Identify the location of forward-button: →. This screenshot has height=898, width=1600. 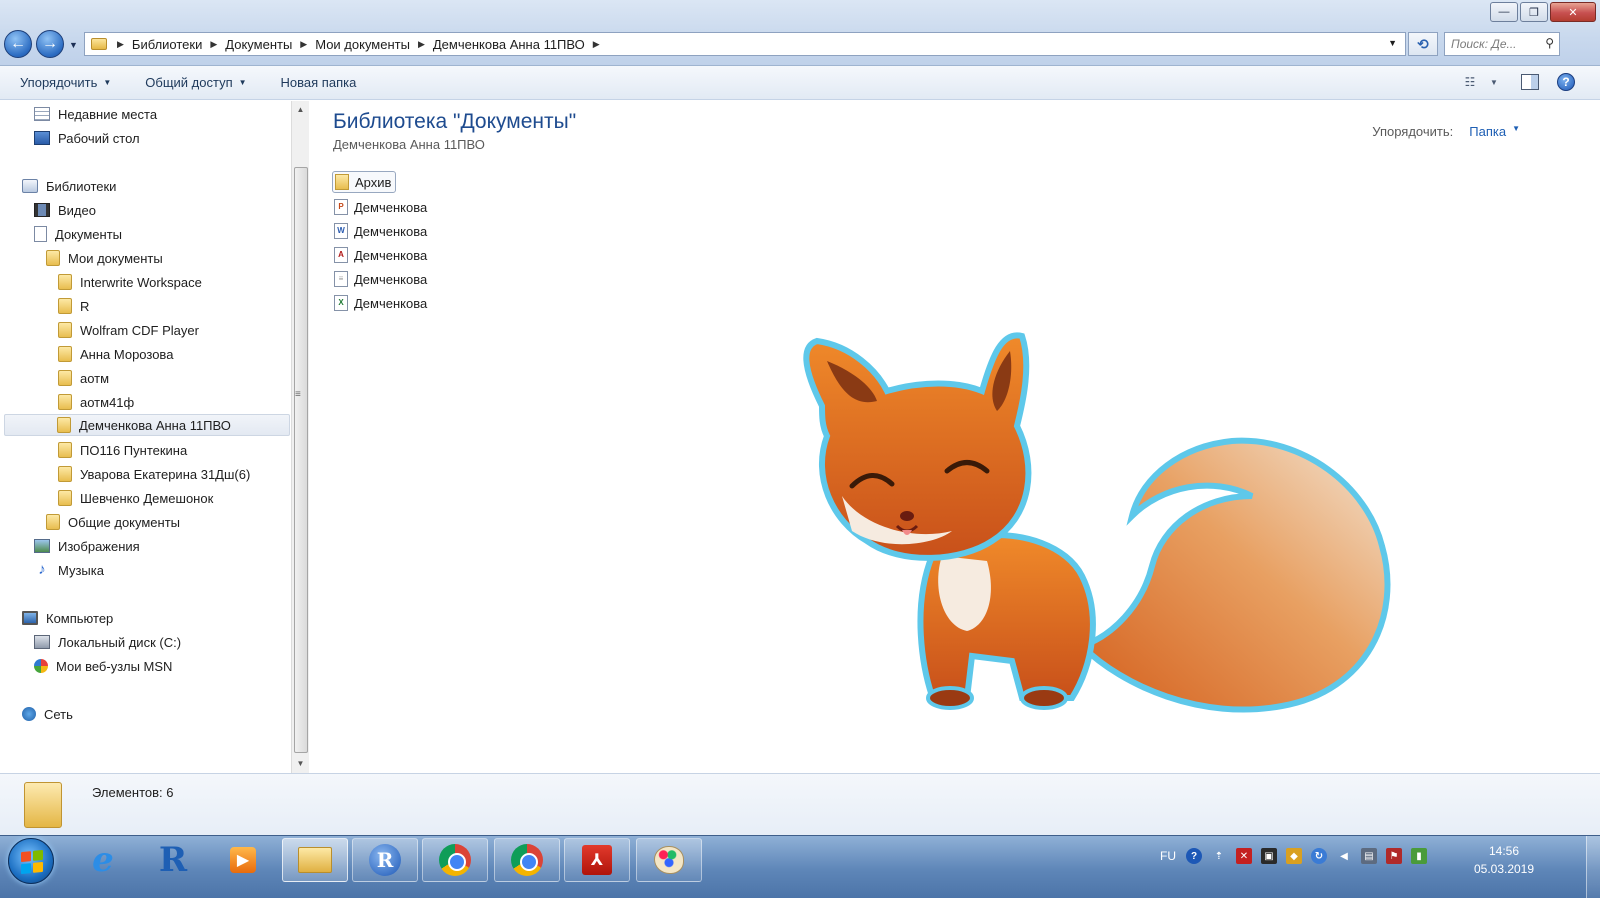
(50, 44).